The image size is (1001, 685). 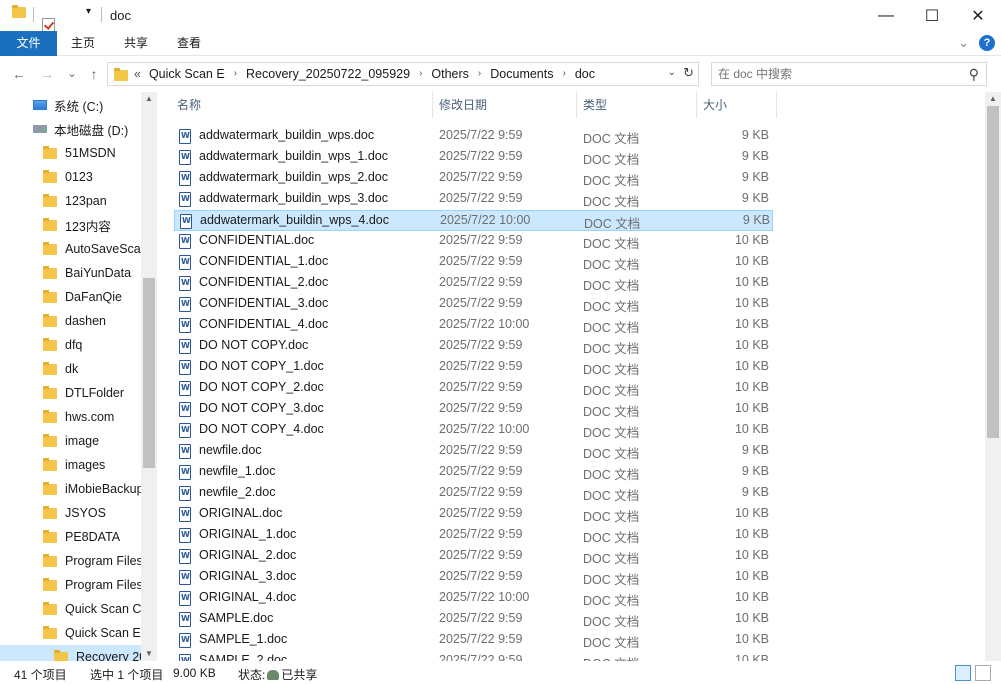 I want to click on customize-toolbar-icon: ▾, so click(x=88, y=11).